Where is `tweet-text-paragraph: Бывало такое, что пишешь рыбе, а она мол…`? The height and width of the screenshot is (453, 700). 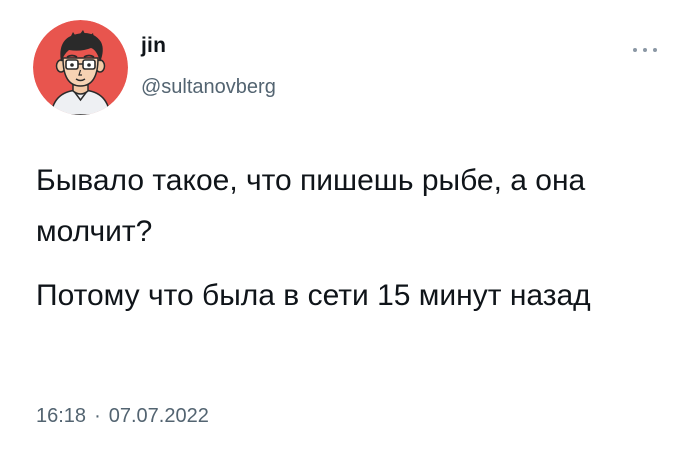
tweet-text-paragraph: Бывало такое, что пишешь рыбе, а она мол… is located at coordinates (311, 206).